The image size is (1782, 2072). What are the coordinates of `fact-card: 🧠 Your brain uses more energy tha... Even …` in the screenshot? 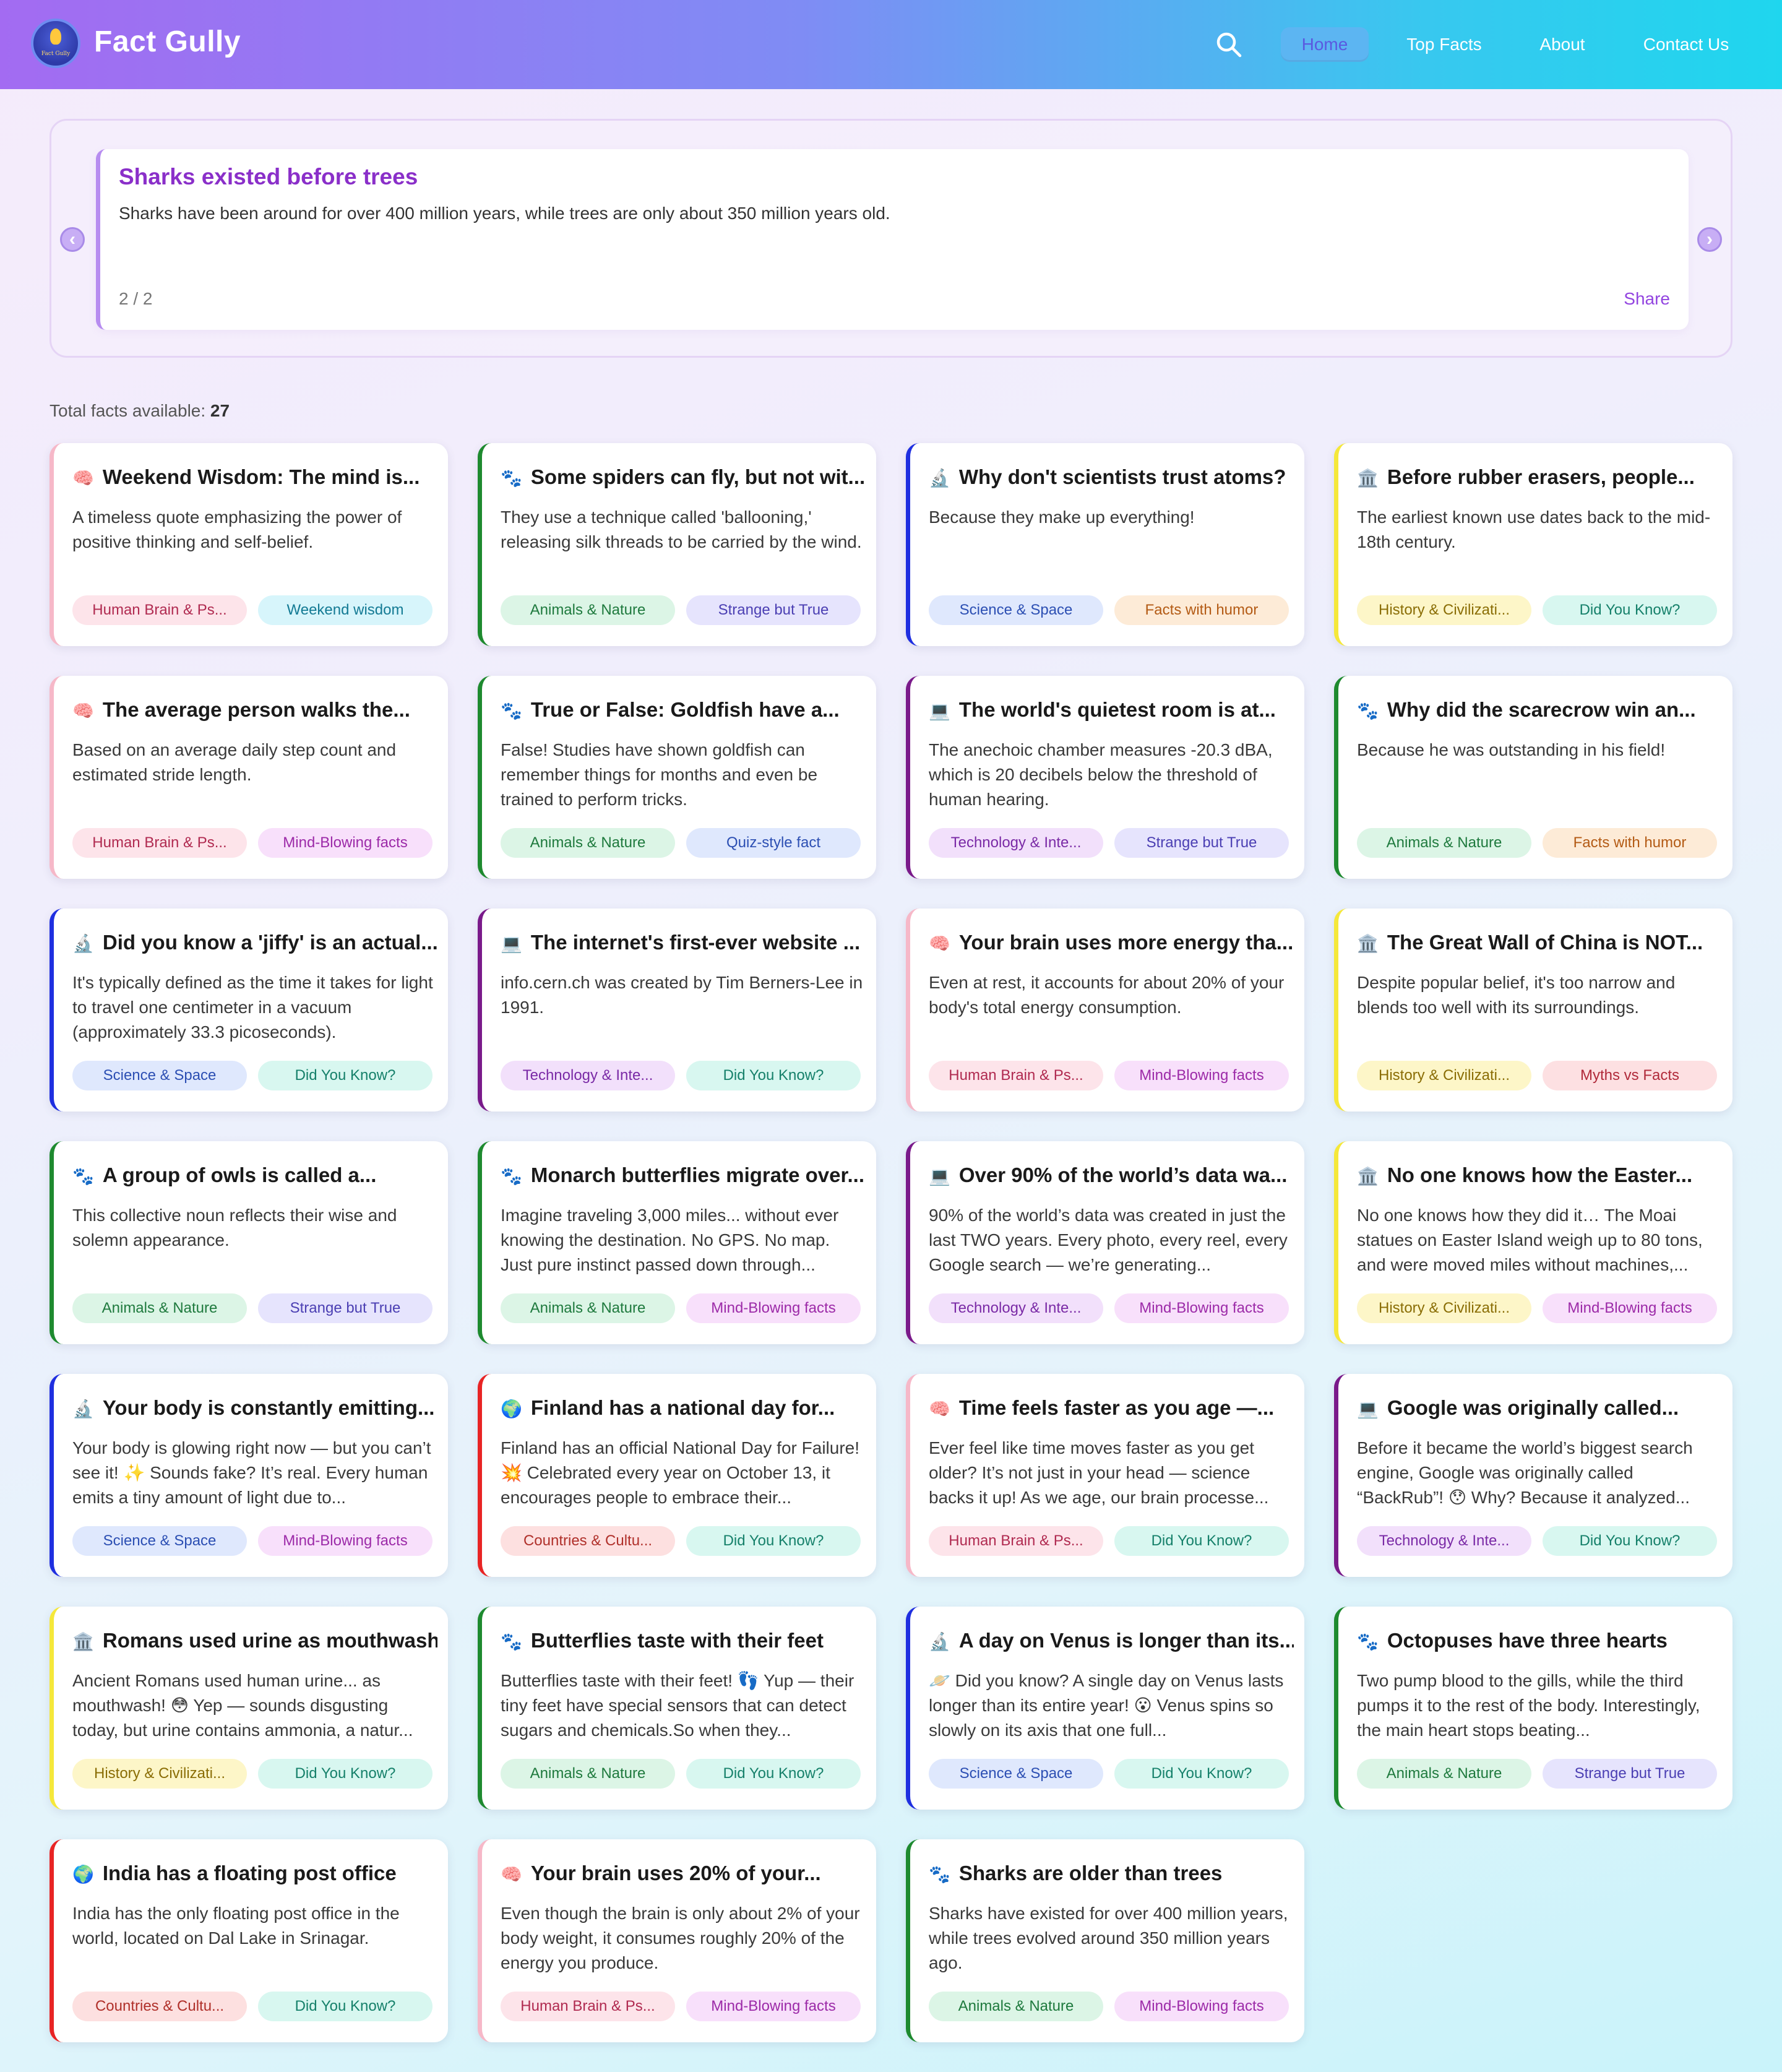 It's located at (1105, 1010).